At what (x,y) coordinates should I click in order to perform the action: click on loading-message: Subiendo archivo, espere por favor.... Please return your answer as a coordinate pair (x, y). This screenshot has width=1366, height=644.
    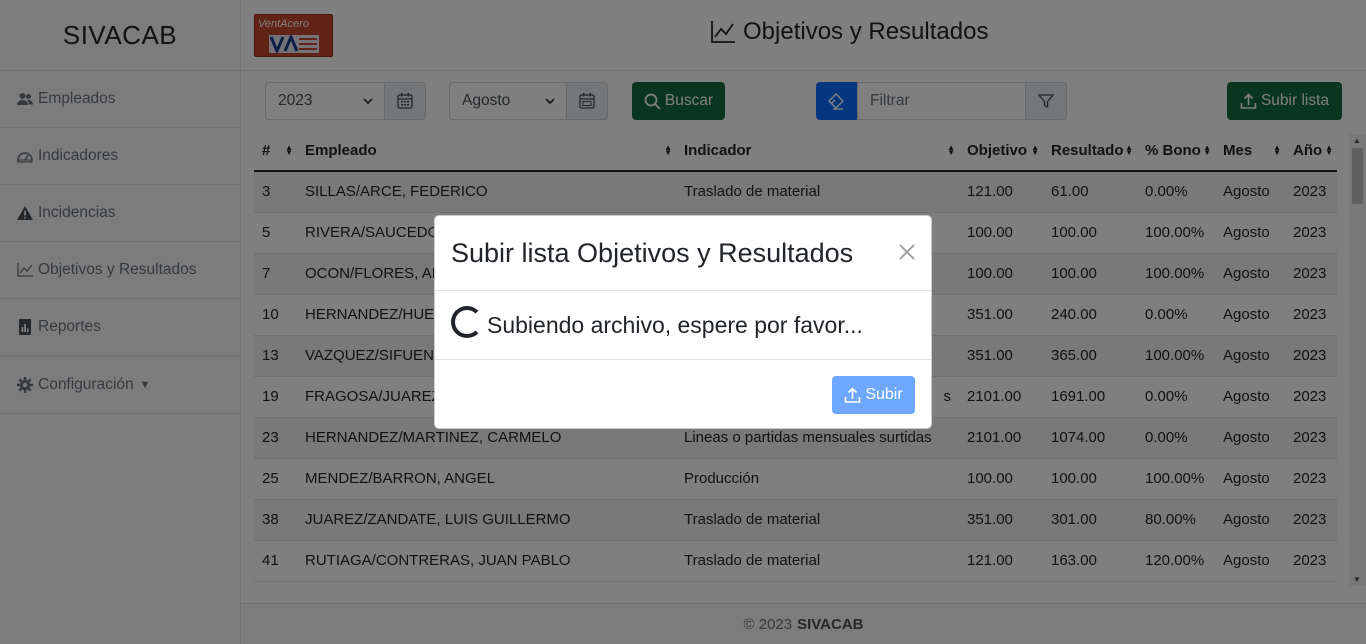
    Looking at the image, I should click on (675, 324).